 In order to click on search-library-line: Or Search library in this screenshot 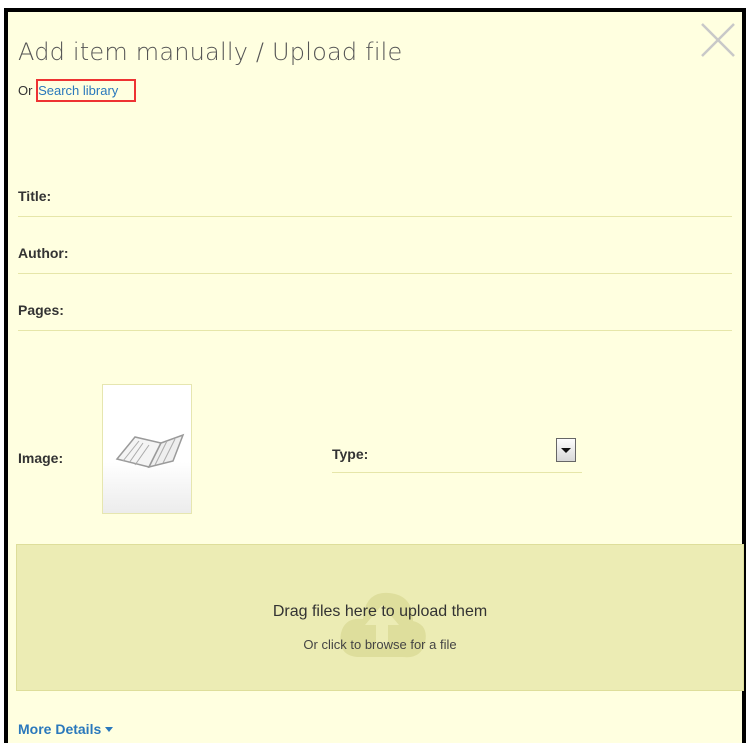, I will do `click(77, 90)`.